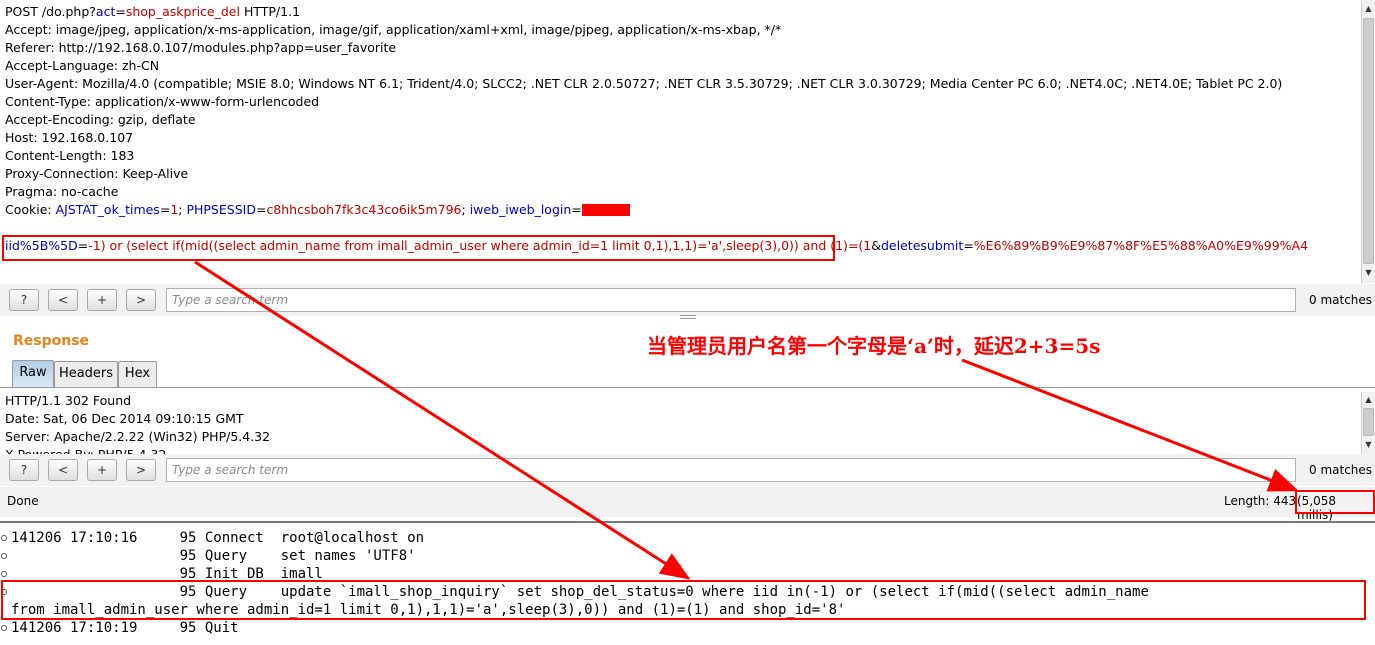 The image size is (1375, 645). I want to click on response-scrollbar: ▲ ▼, so click(1368, 423).